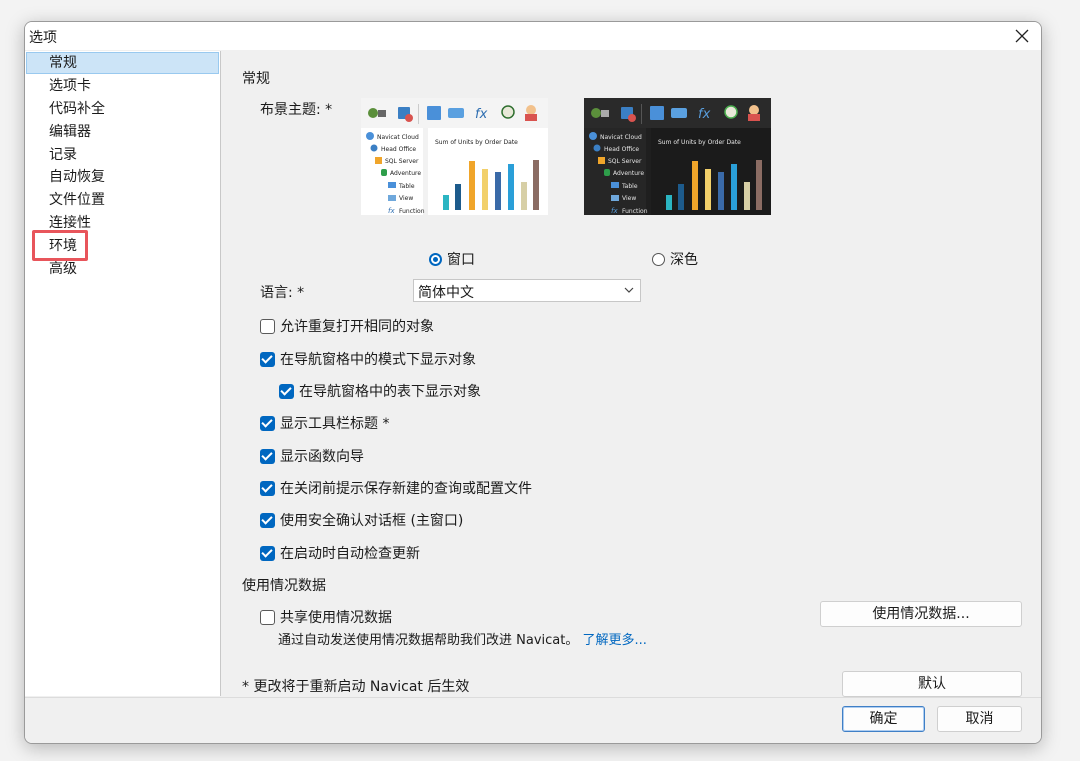  I want to click on sidebar-item-file-location: 文件位置, so click(122, 200).